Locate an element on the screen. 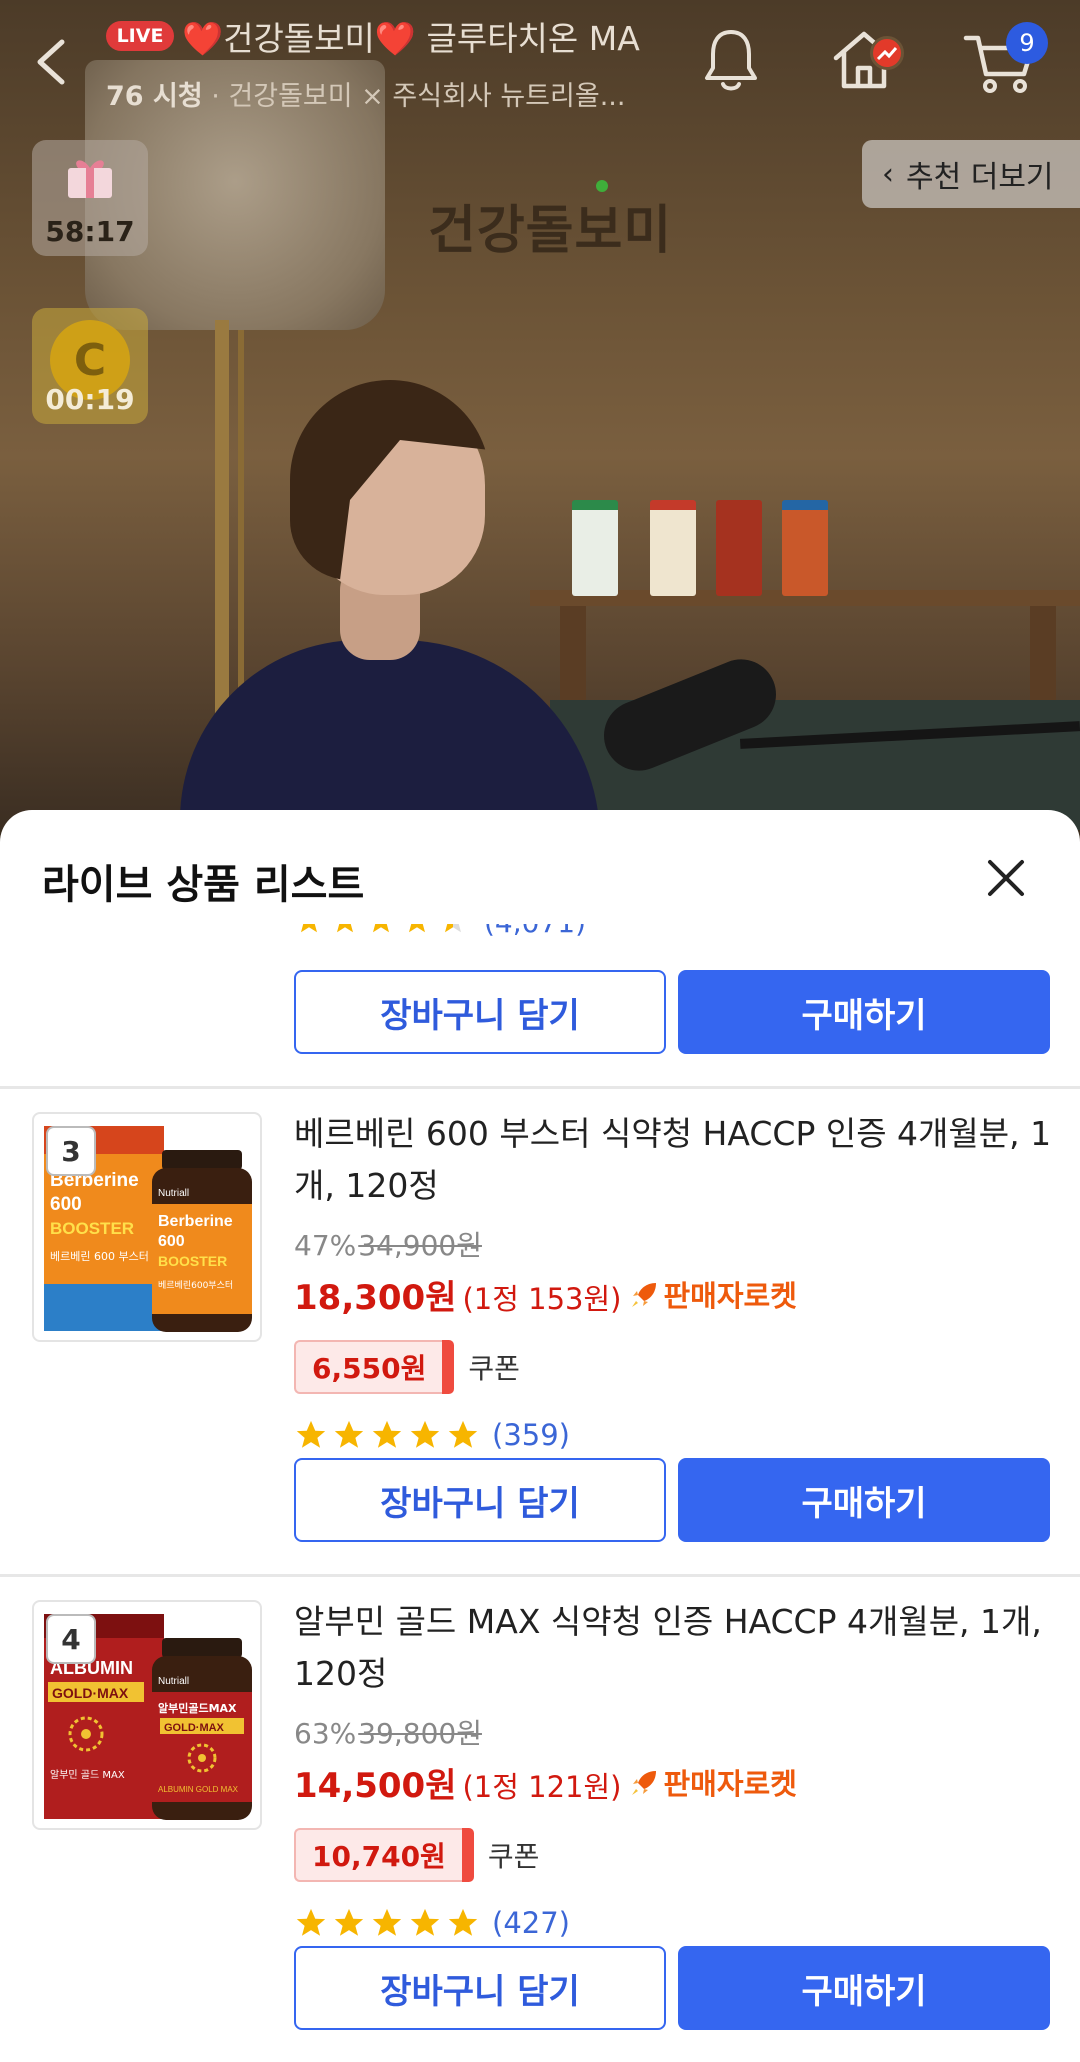  coupon-tag: 10,740원 쿠폰 is located at coordinates (416, 1855).